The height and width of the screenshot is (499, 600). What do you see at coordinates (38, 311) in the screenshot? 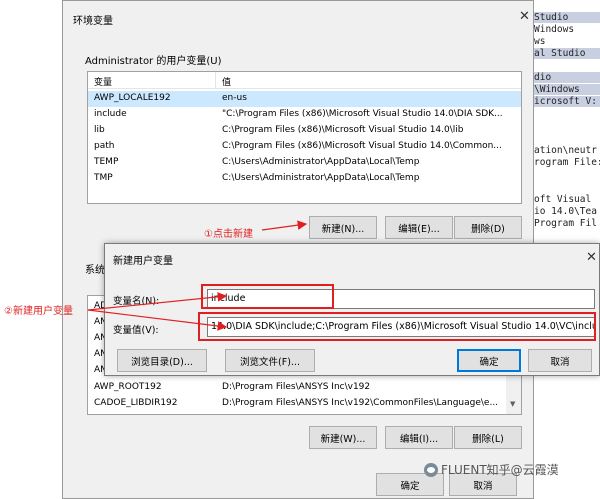
I see `annotation-new-user-variable: ②新建用户变量` at bounding box center [38, 311].